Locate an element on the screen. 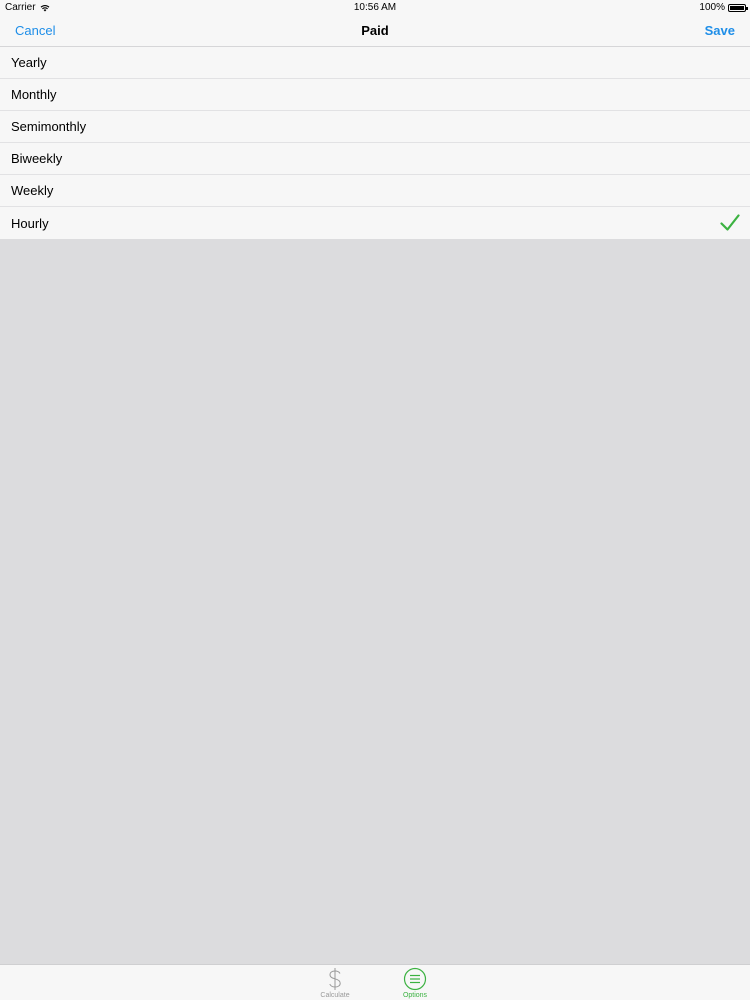 This screenshot has height=1000, width=750. option-biweekly: Biweekly is located at coordinates (375, 159).